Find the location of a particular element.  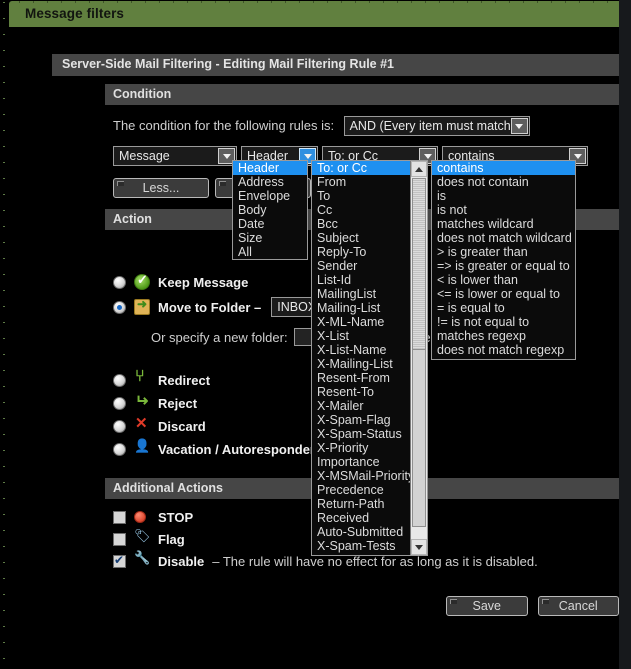

field-option: MailingList is located at coordinates (361, 294).